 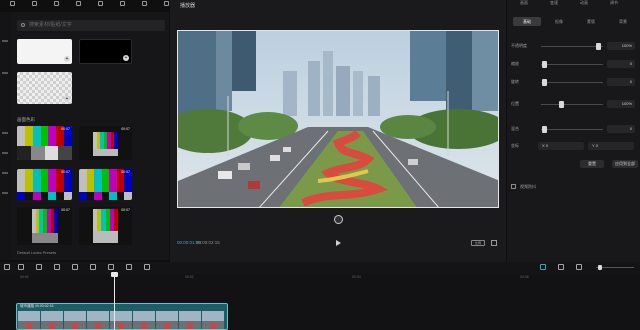 I want to click on player-title: 播放器, so click(x=188, y=6).